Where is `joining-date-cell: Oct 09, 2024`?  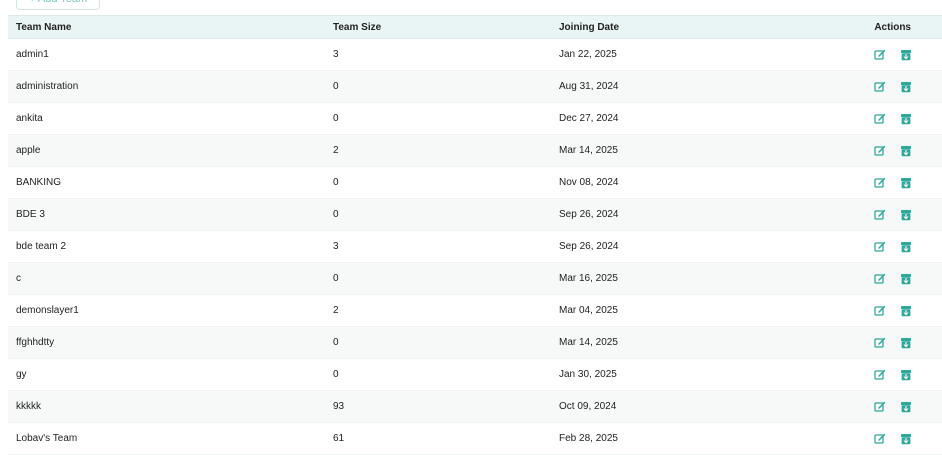 joining-date-cell: Oct 09, 2024 is located at coordinates (588, 406).